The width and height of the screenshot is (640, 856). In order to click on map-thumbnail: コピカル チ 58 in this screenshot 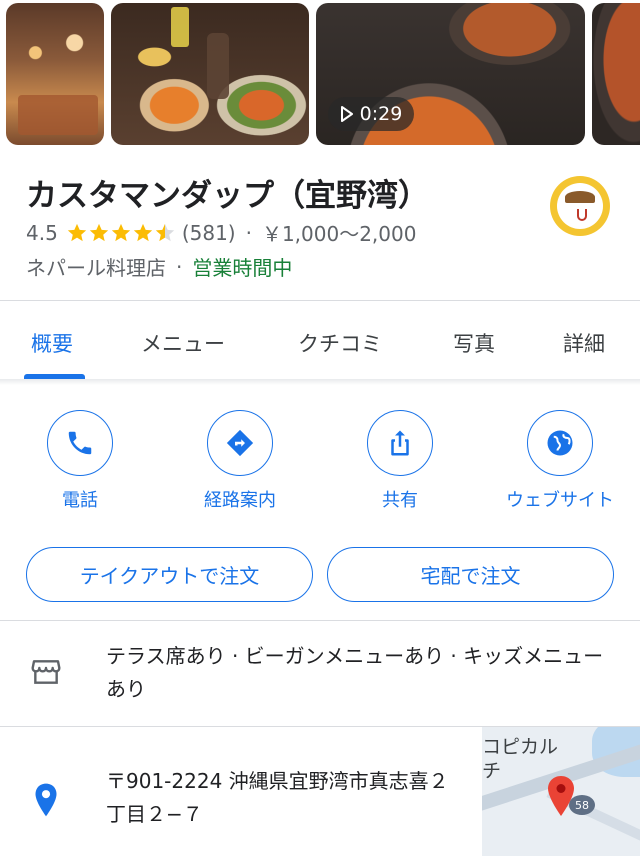, I will do `click(561, 791)`.